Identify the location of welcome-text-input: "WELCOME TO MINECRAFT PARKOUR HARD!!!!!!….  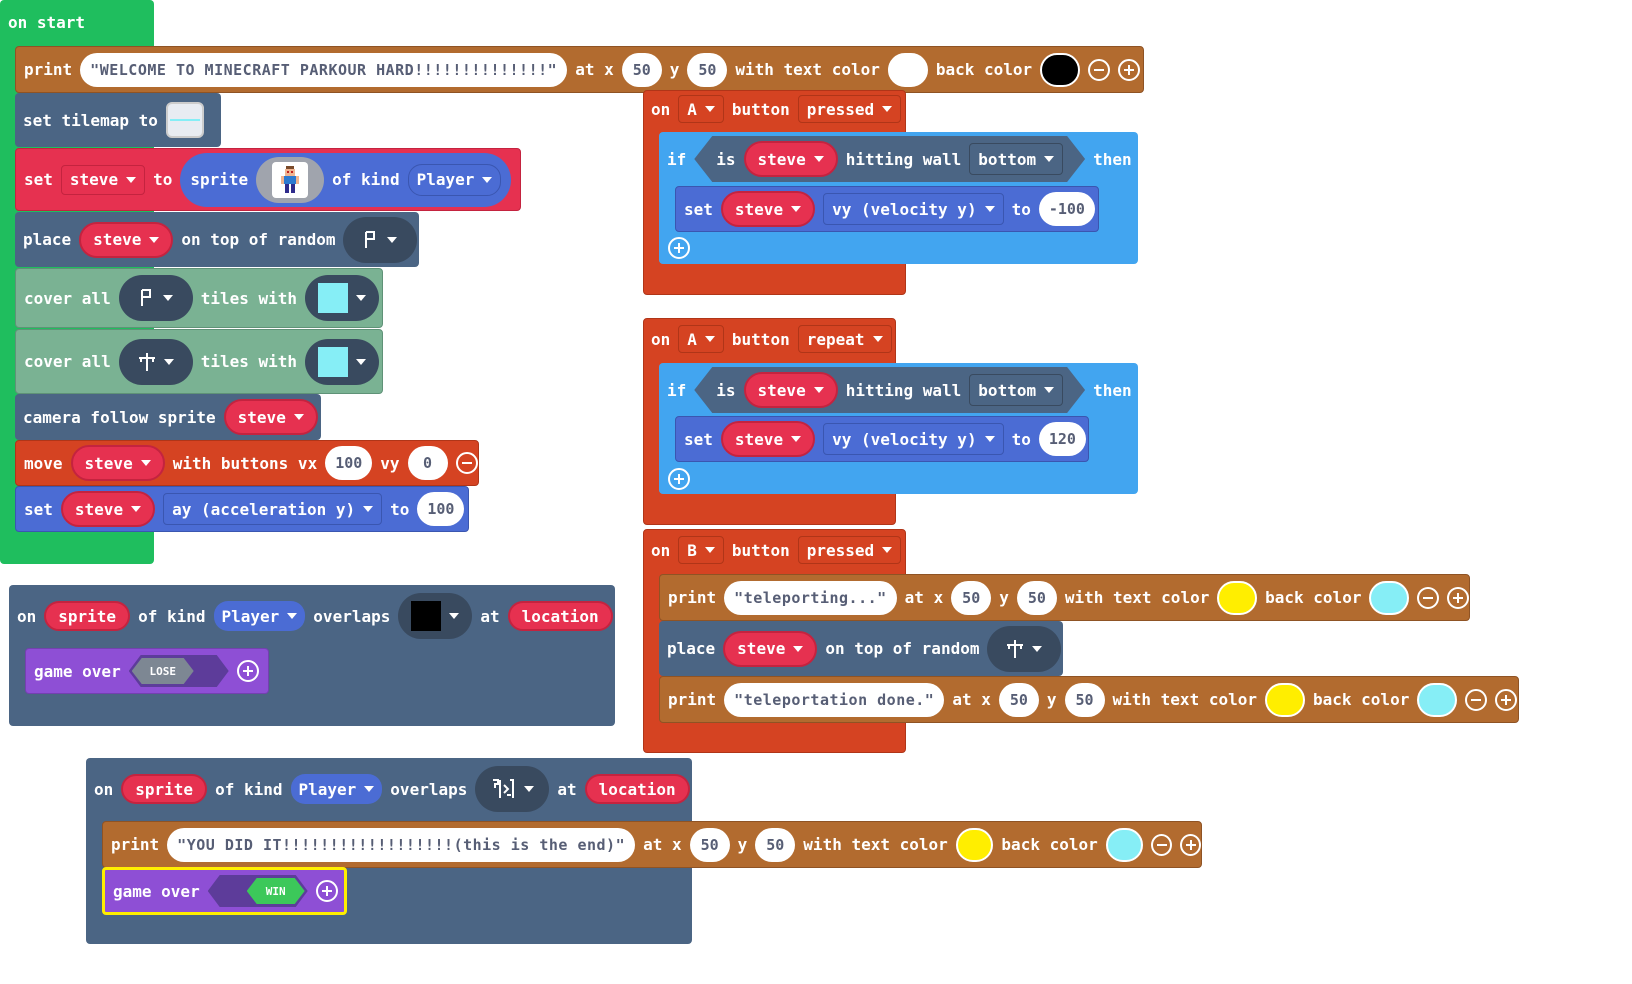
(324, 69).